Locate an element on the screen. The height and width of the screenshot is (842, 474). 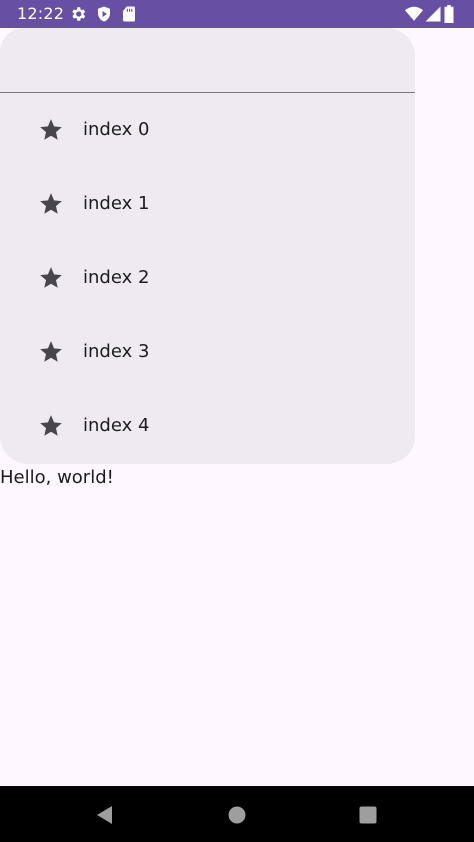
drawer-item-label: index 0 is located at coordinates (116, 129).